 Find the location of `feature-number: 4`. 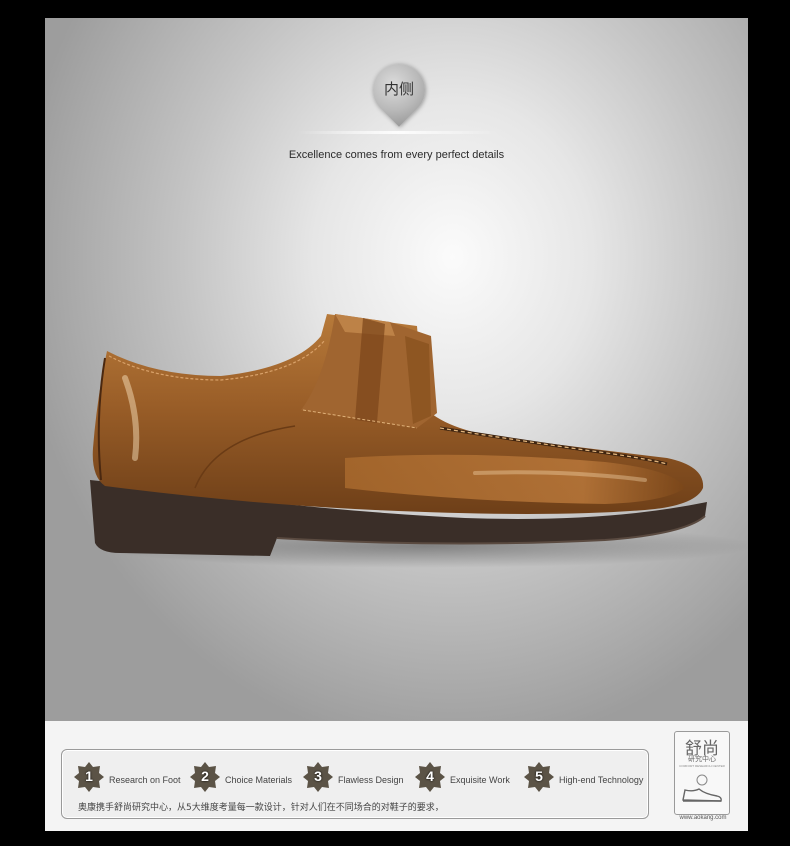

feature-number: 4 is located at coordinates (430, 776).